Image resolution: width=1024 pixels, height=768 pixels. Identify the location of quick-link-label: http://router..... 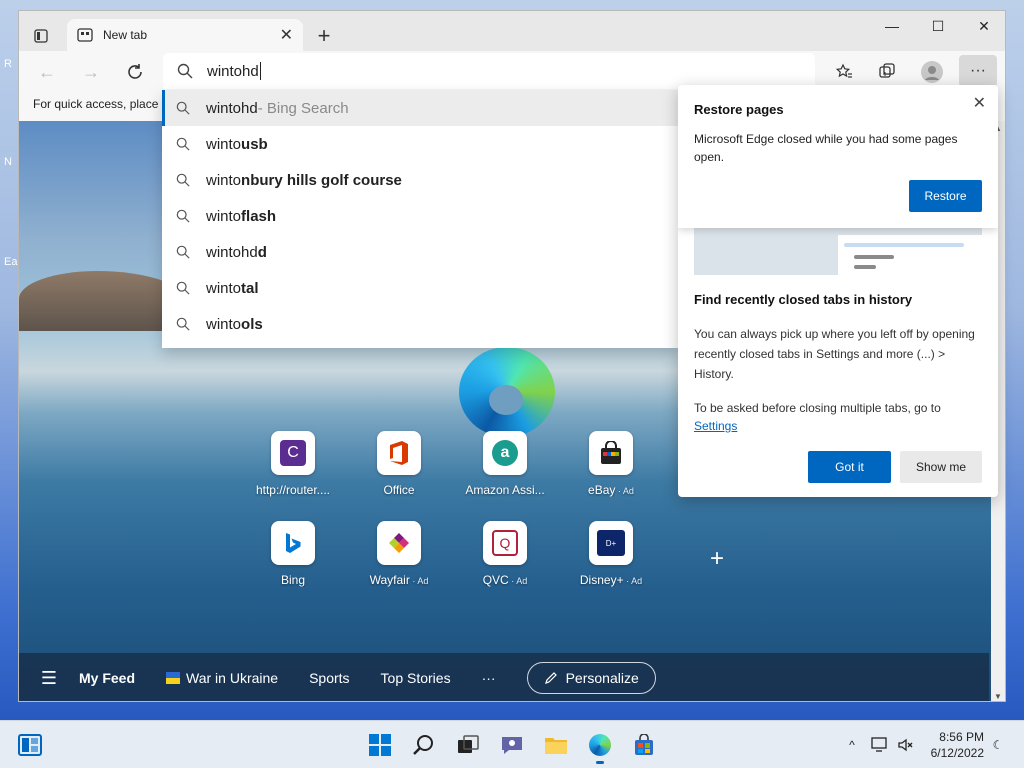
(293, 490).